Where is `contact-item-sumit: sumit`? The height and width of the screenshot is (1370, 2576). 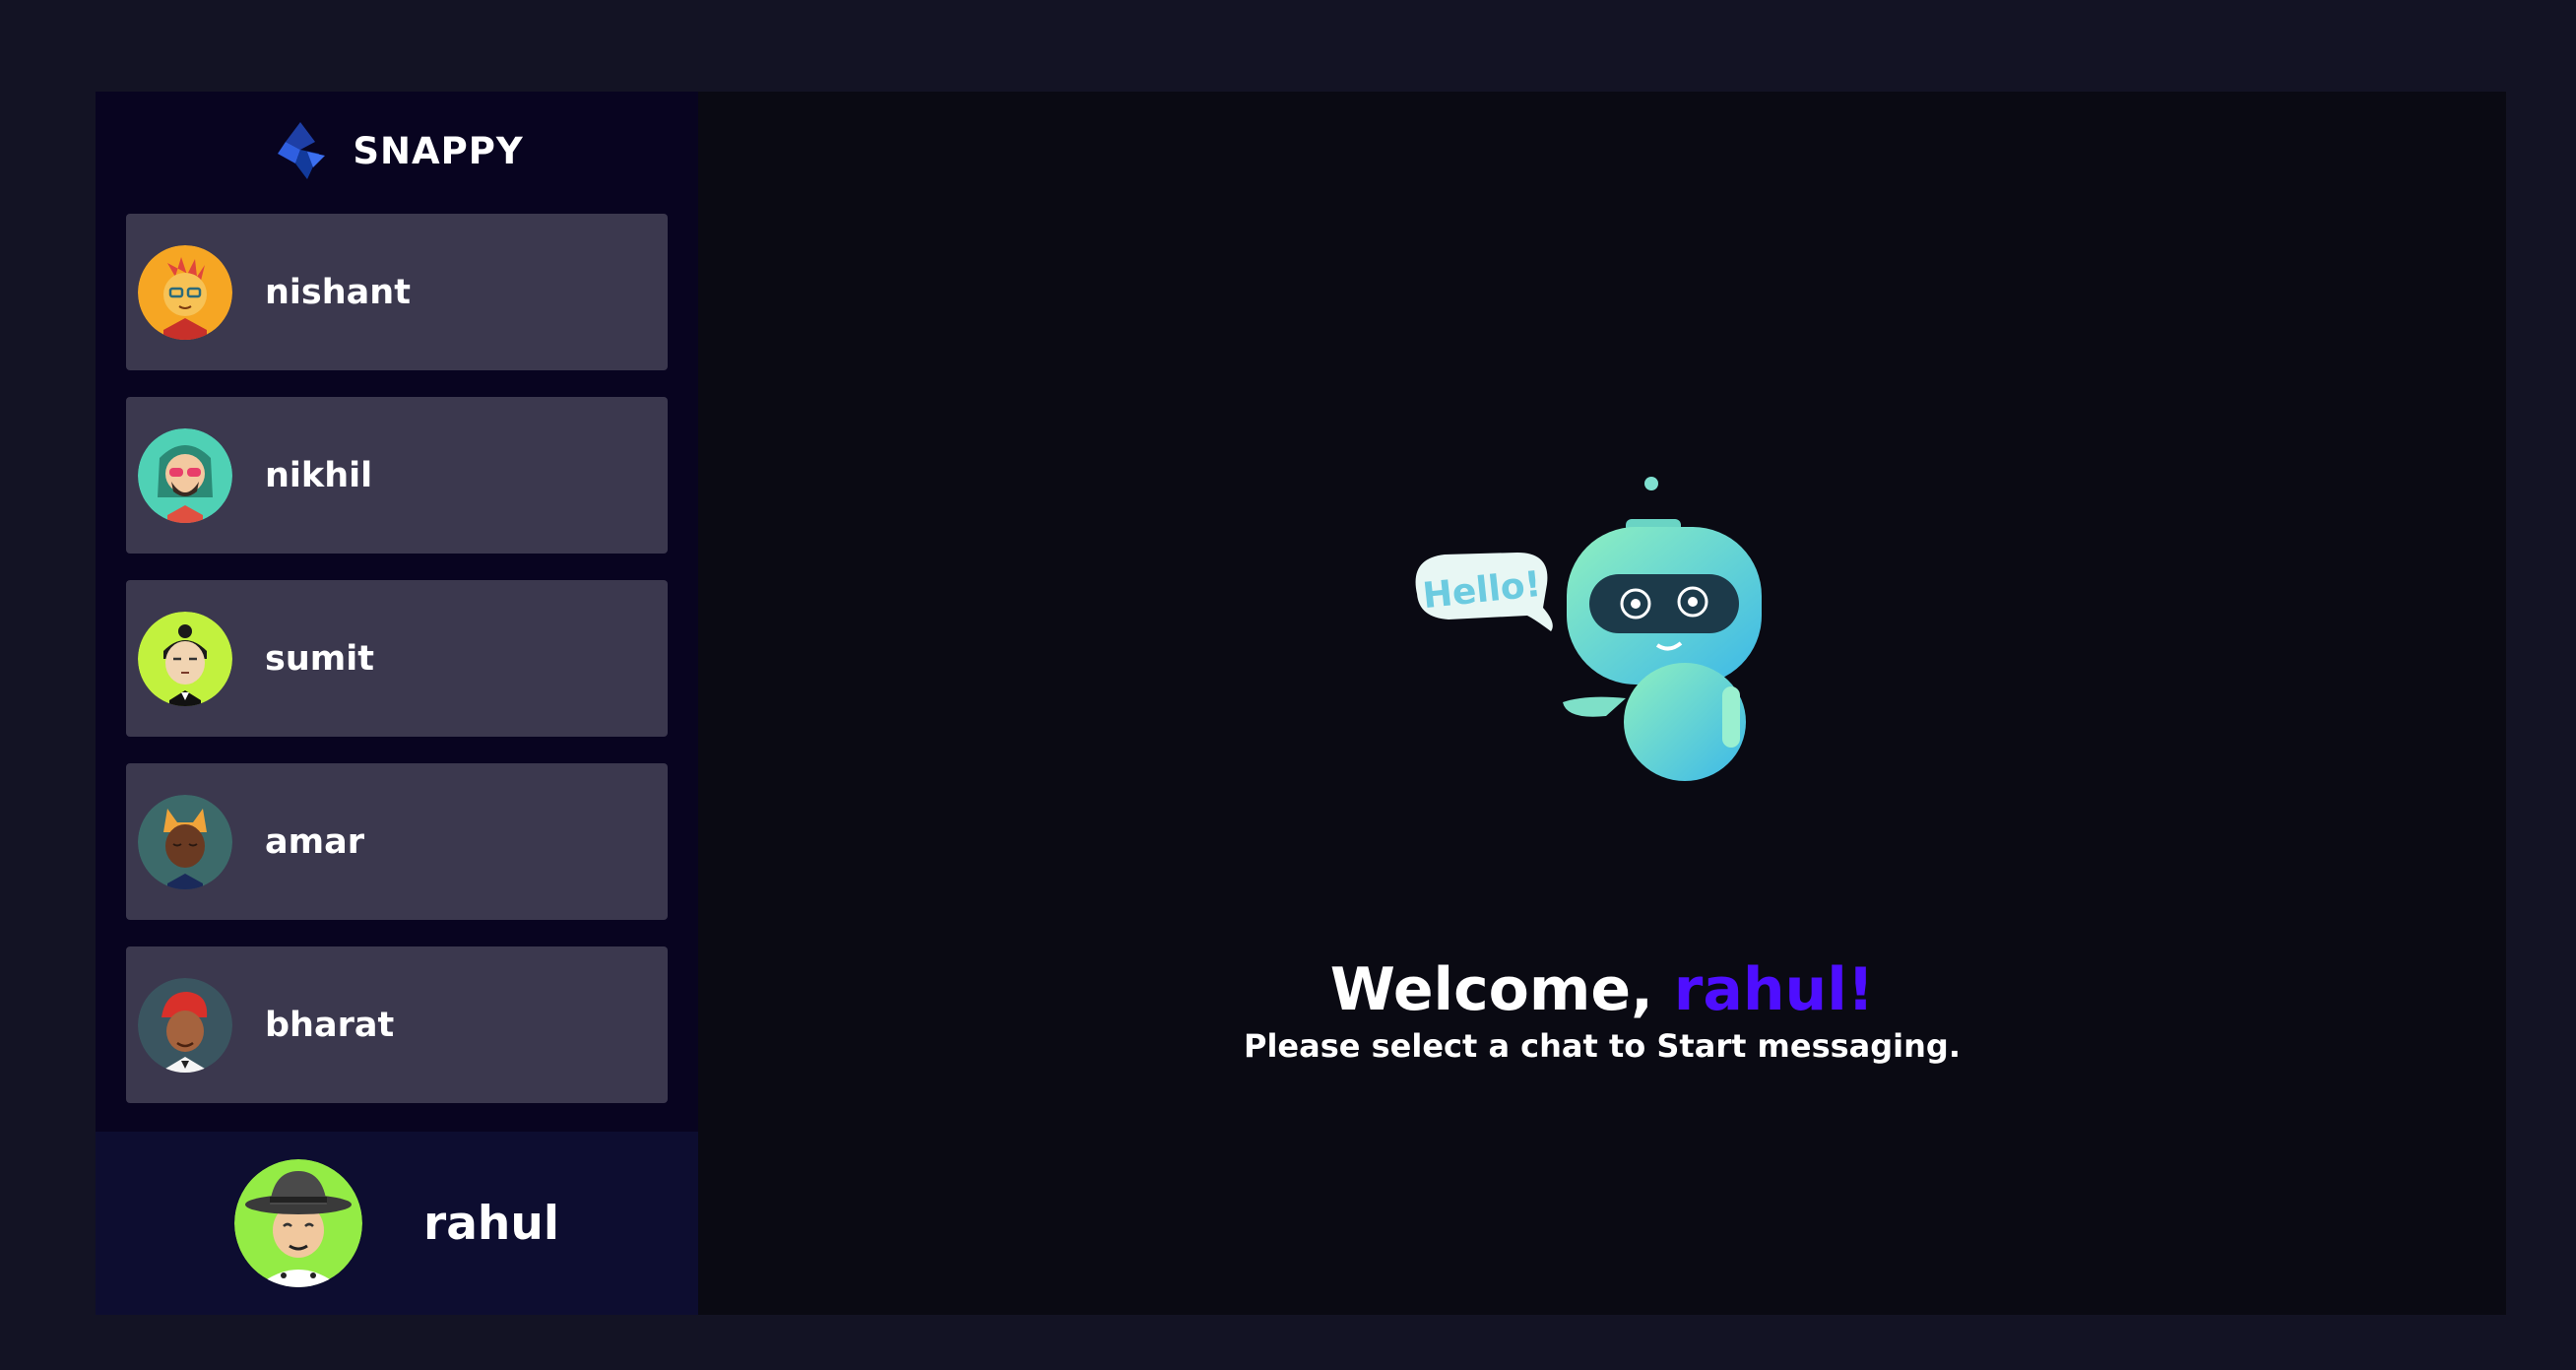
contact-item-sumit: sumit is located at coordinates (397, 658).